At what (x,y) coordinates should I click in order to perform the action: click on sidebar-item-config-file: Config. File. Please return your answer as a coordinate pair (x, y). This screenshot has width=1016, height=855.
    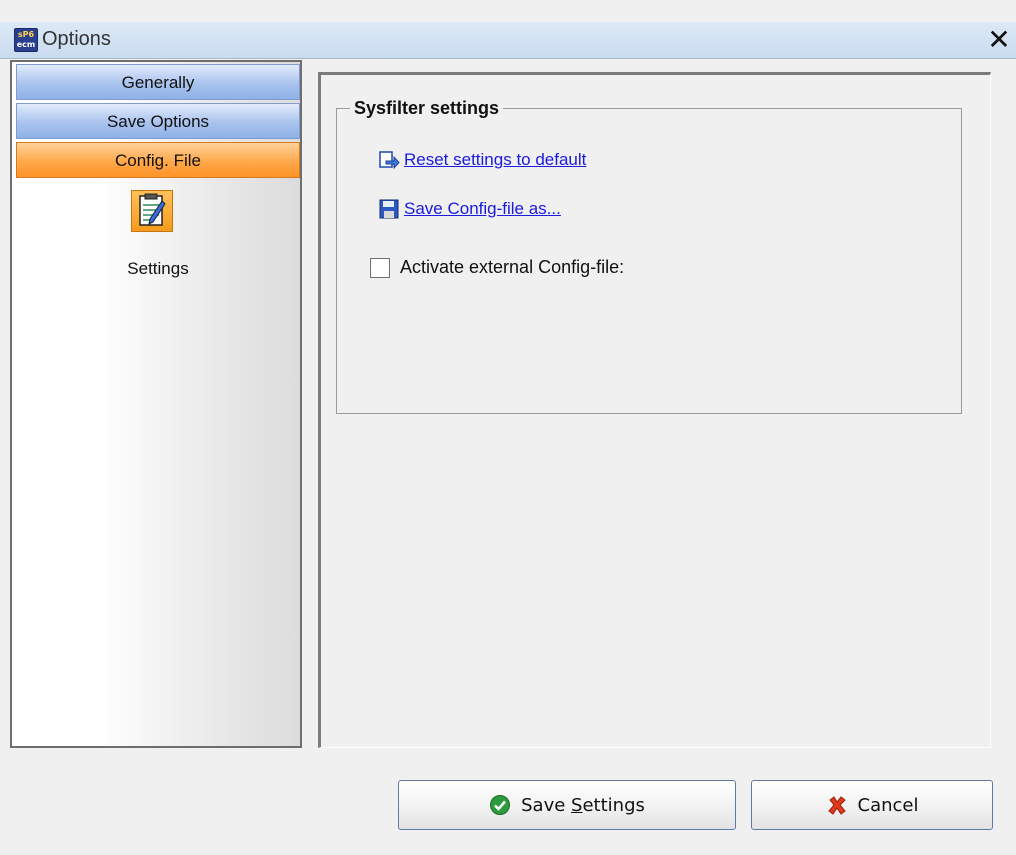
    Looking at the image, I should click on (158, 160).